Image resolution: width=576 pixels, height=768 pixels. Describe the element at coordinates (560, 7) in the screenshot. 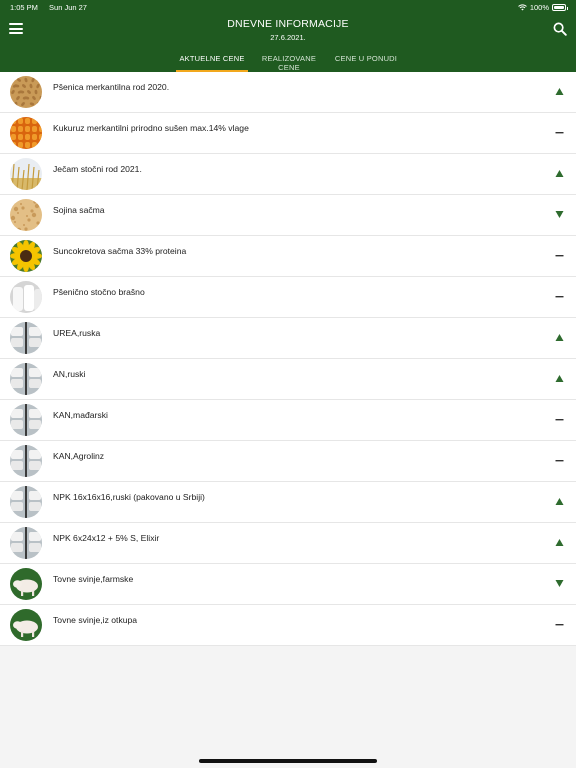

I see `battery-icon` at that location.